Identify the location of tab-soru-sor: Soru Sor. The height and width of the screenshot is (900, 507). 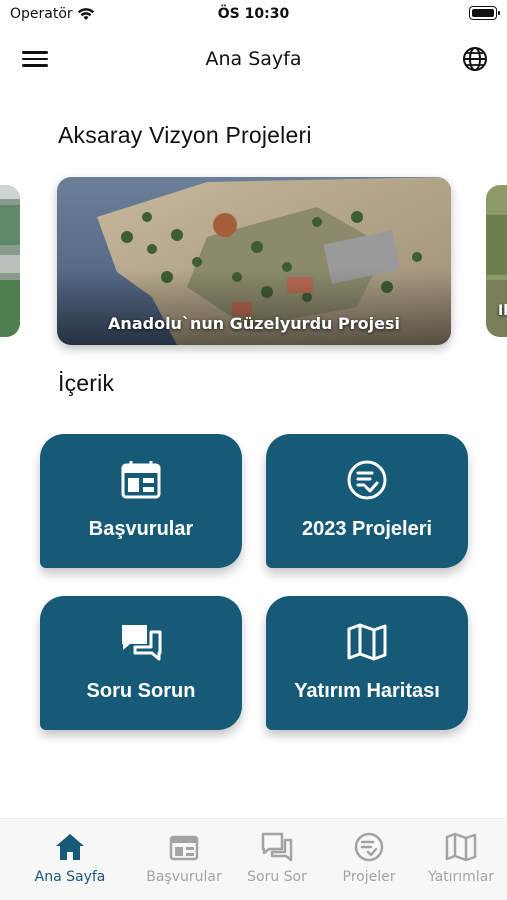
(277, 858).